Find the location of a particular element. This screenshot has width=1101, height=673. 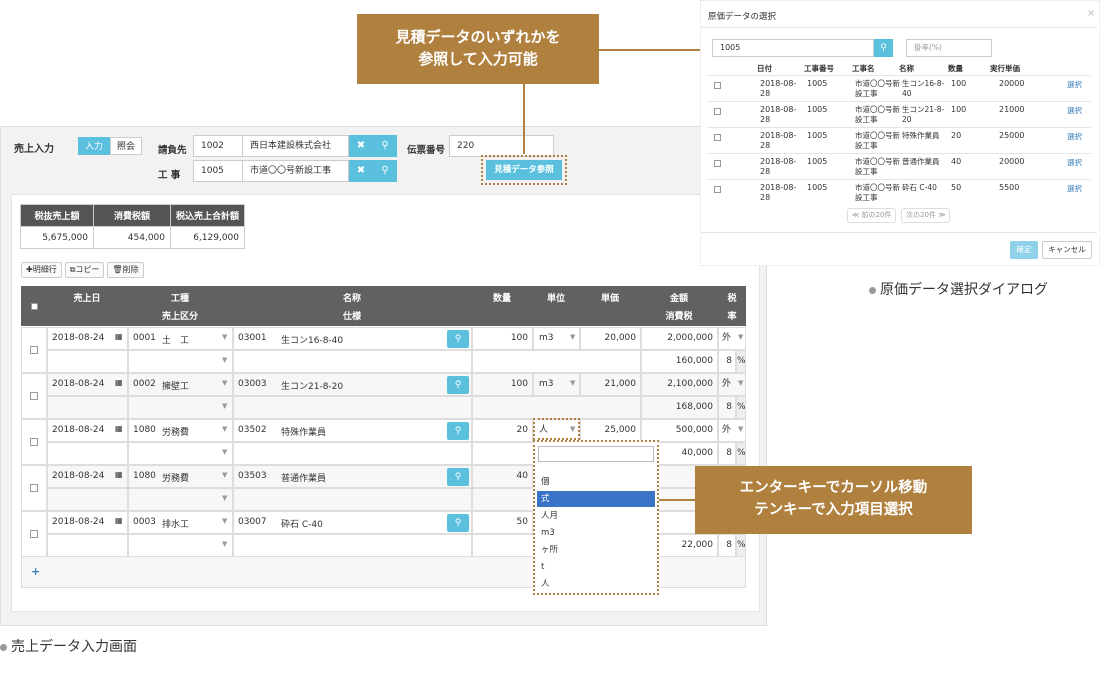

confirm-button: 確定 is located at coordinates (1024, 250).